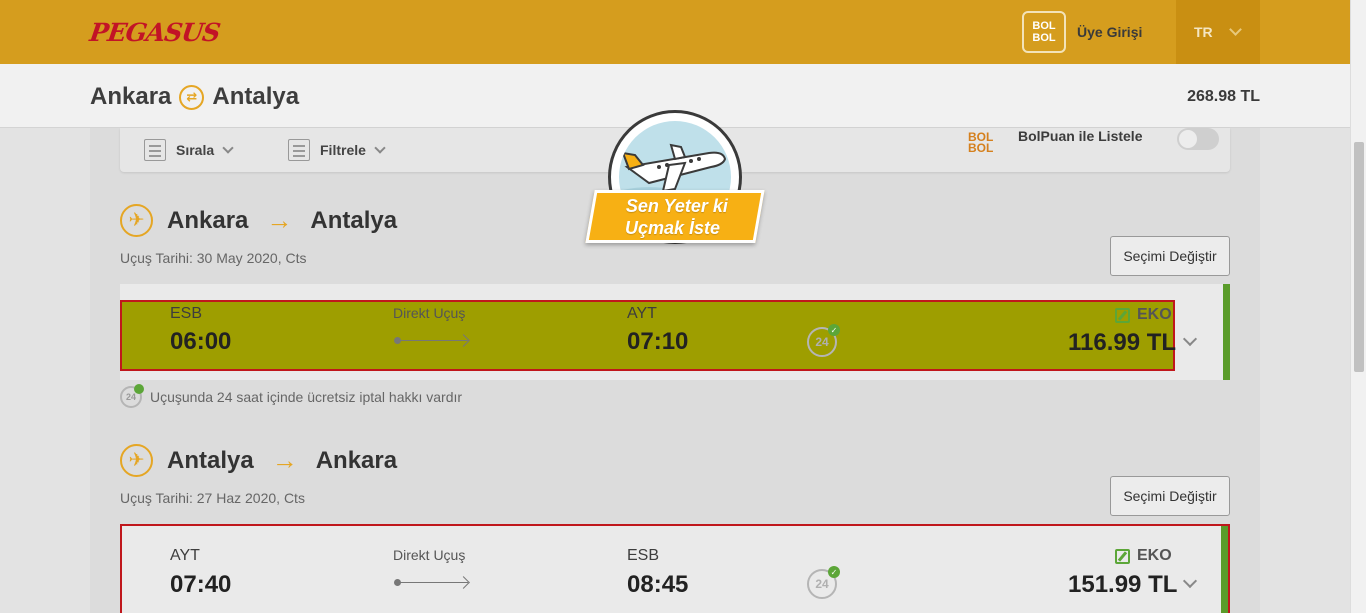 This screenshot has height=613, width=1366. Describe the element at coordinates (354, 220) in the screenshot. I see `leg-1-to: Antalya` at that location.